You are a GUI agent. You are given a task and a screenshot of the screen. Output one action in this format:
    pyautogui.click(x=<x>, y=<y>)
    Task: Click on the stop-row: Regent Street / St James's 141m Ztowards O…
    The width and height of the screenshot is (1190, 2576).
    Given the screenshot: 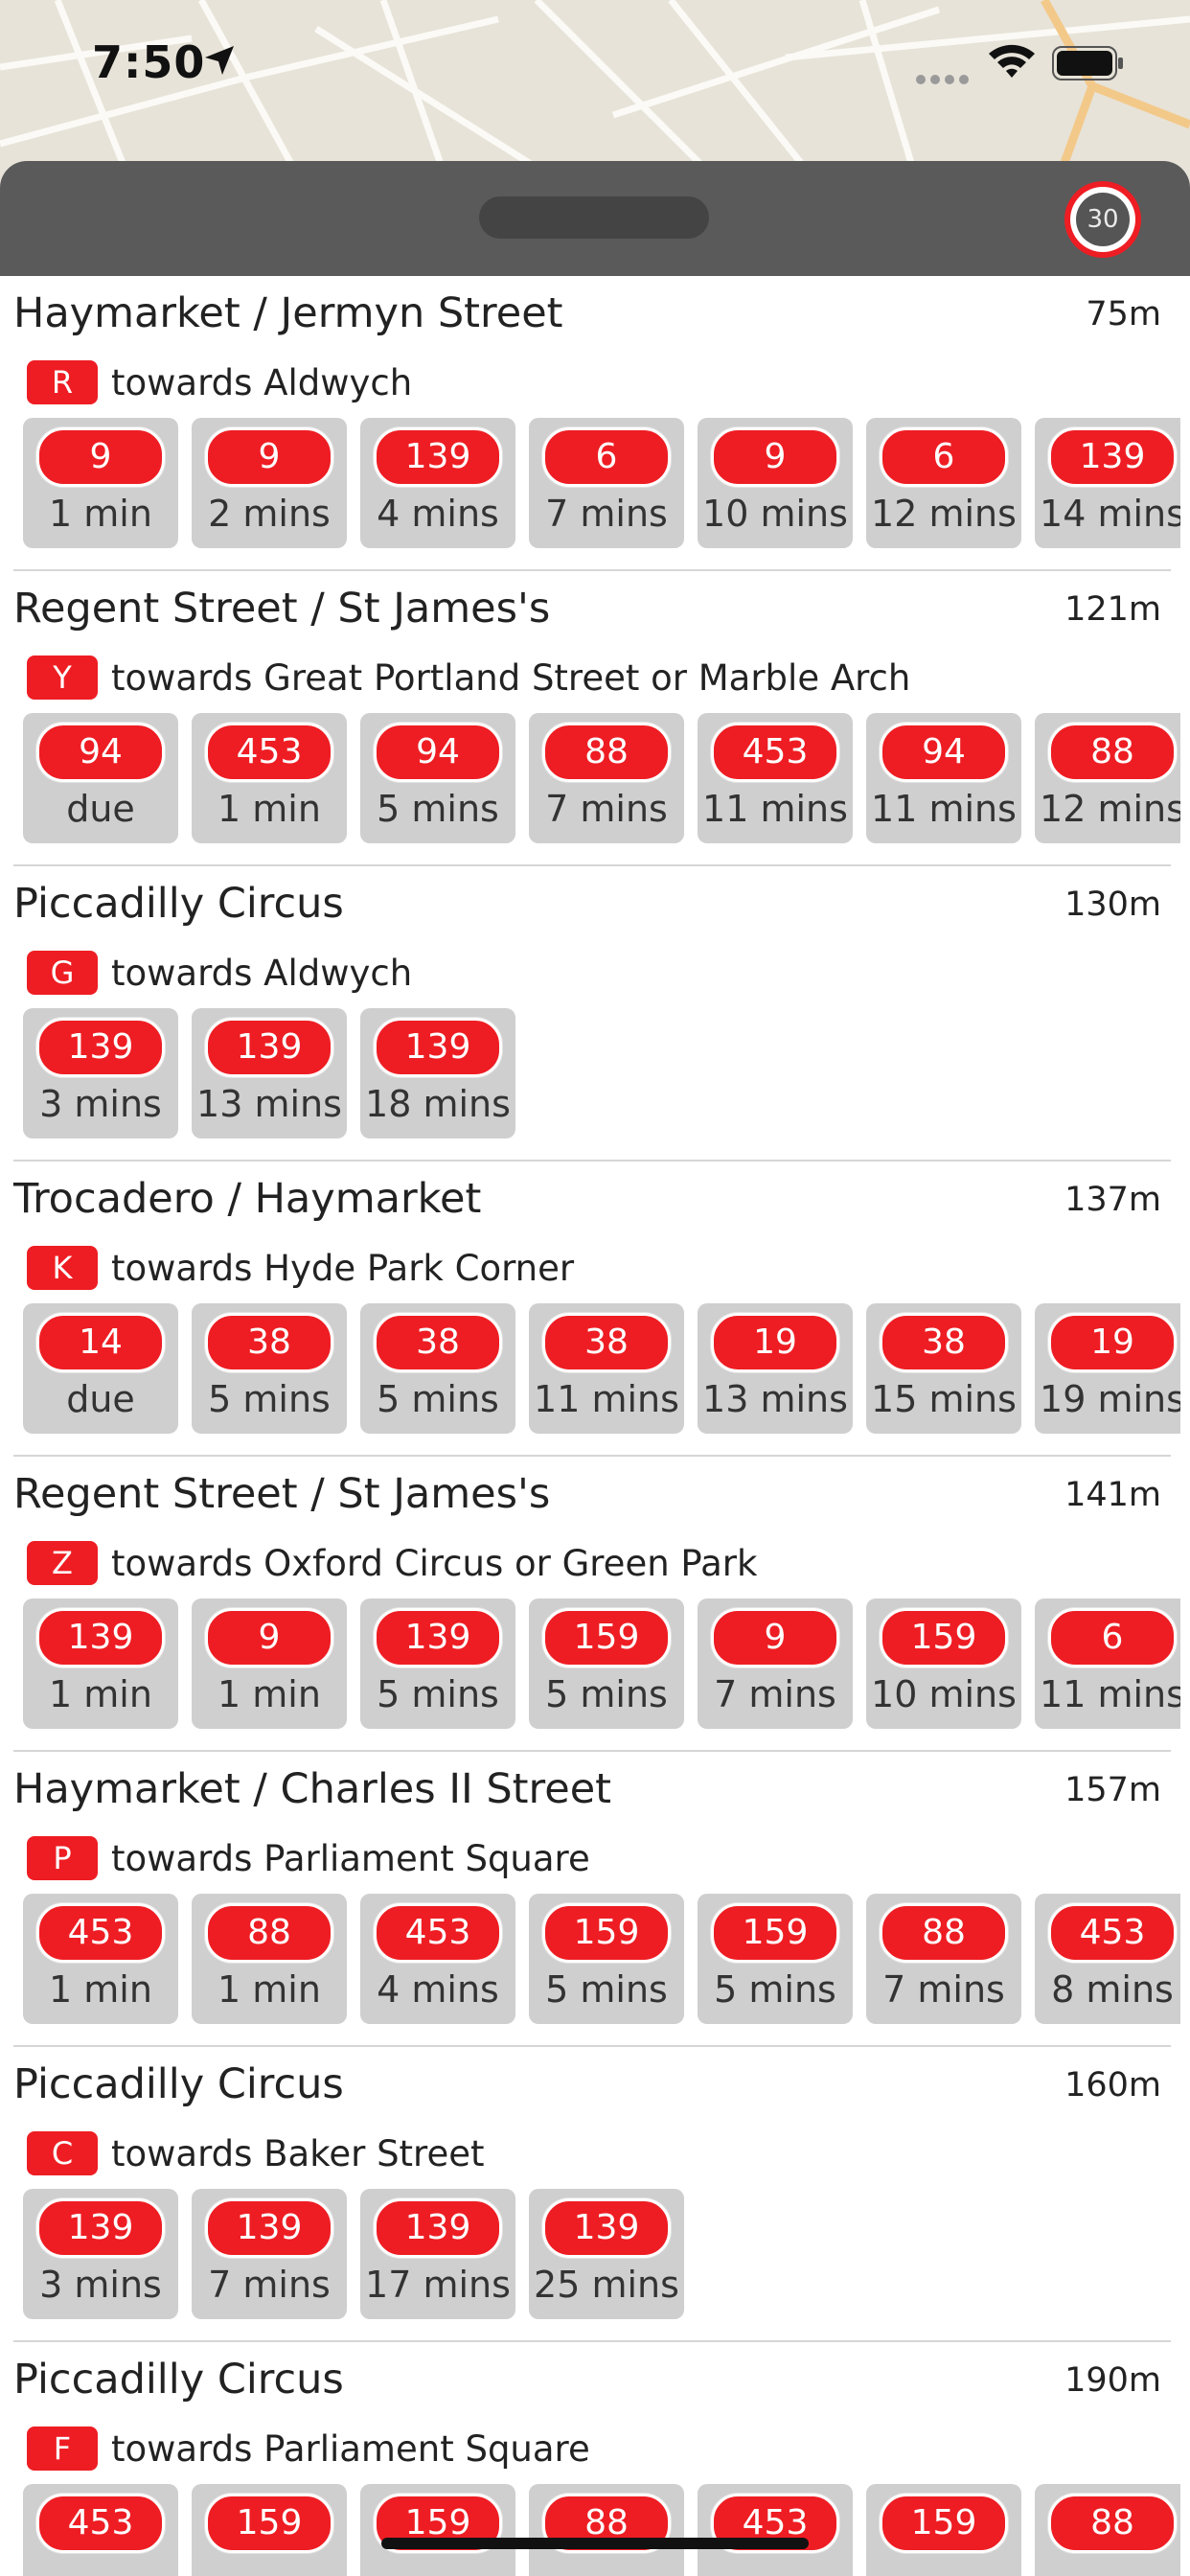 What is the action you would take?
    pyautogui.click(x=596, y=1604)
    